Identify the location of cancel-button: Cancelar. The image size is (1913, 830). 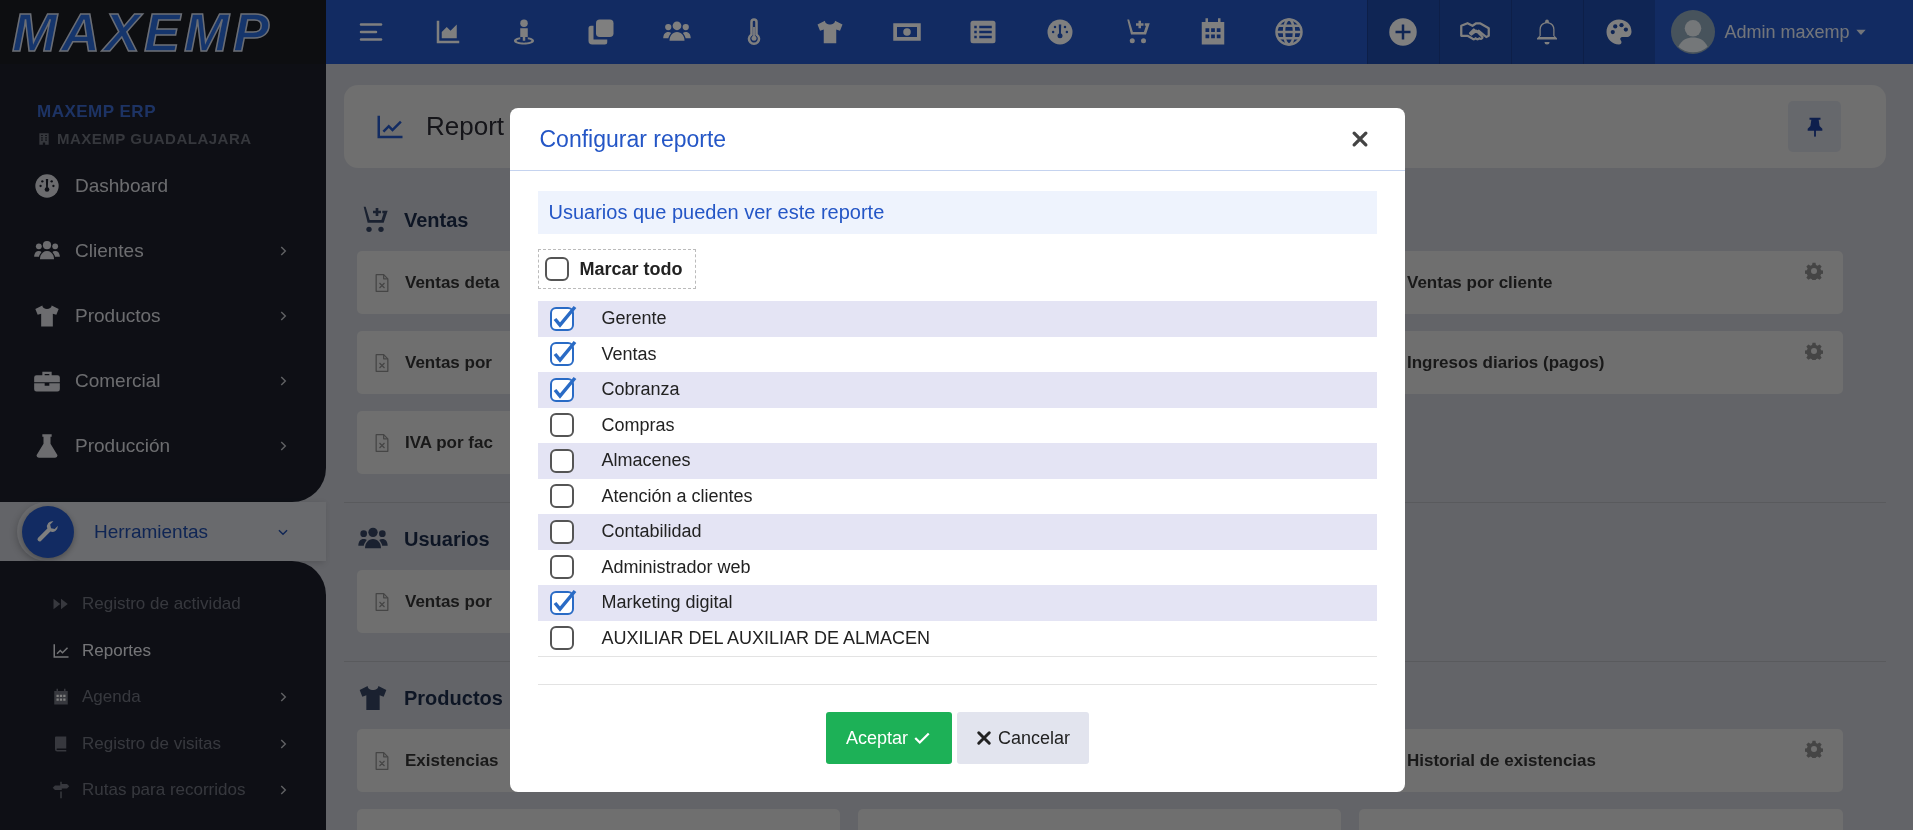
(1022, 738).